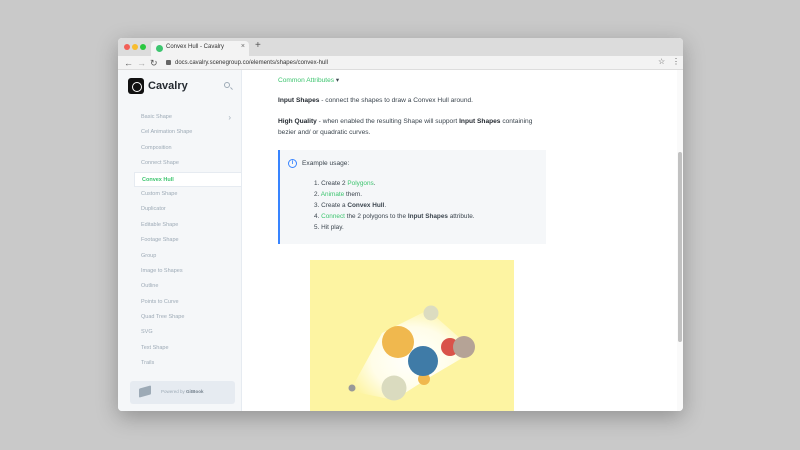  I want to click on page-scrollbar, so click(680, 240).